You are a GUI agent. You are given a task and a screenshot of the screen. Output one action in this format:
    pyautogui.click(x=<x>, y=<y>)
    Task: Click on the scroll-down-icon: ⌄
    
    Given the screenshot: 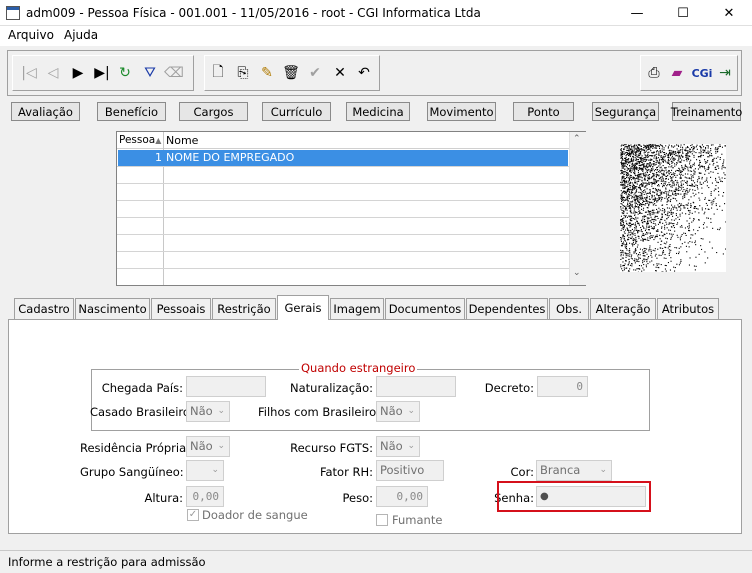 What is the action you would take?
    pyautogui.click(x=577, y=273)
    